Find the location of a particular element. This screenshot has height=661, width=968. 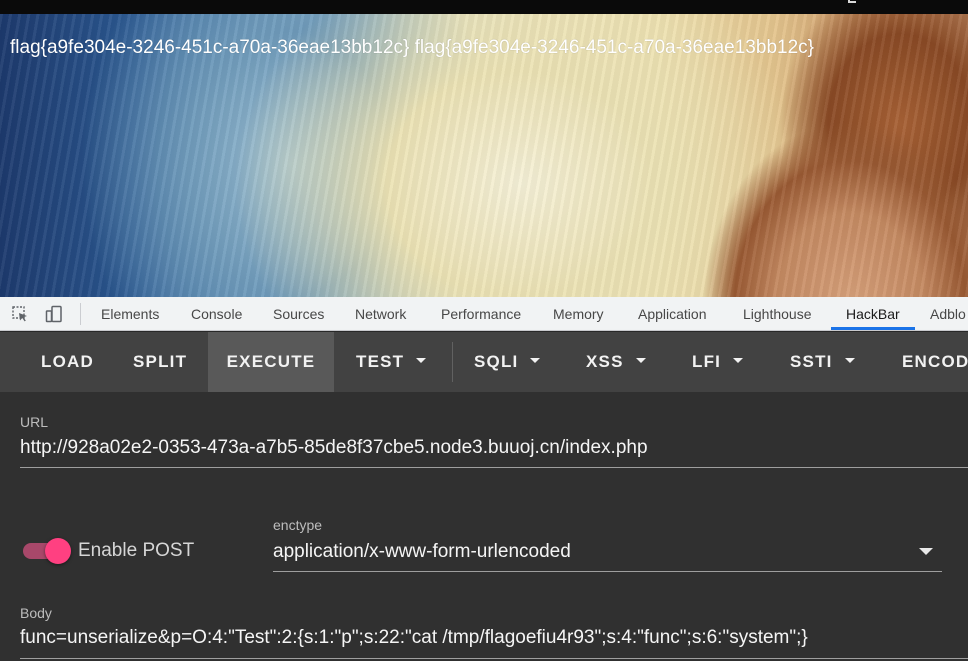

toggle-thumb is located at coordinates (58, 551).